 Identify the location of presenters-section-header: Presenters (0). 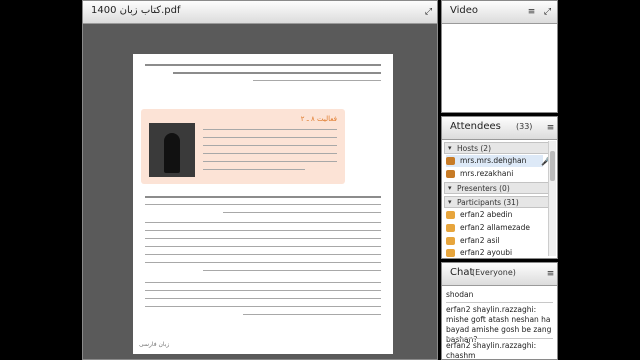
(499, 188).